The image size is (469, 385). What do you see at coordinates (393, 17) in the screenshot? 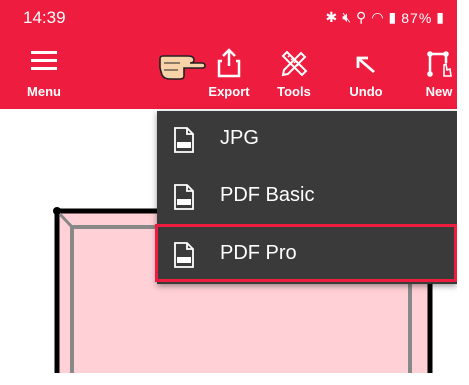
I see `signal-icon: ▮` at bounding box center [393, 17].